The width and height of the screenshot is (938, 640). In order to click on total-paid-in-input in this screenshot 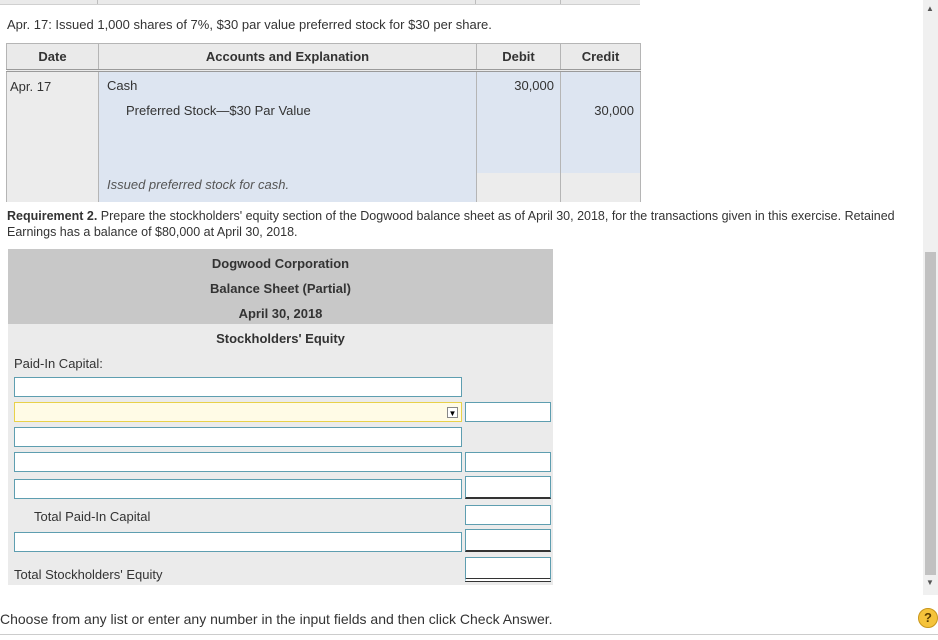, I will do `click(508, 515)`.